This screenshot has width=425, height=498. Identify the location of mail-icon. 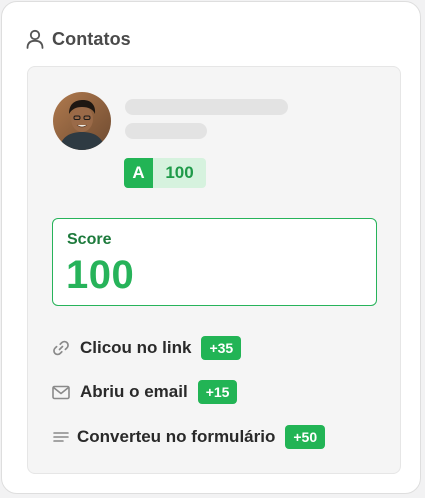
(61, 392).